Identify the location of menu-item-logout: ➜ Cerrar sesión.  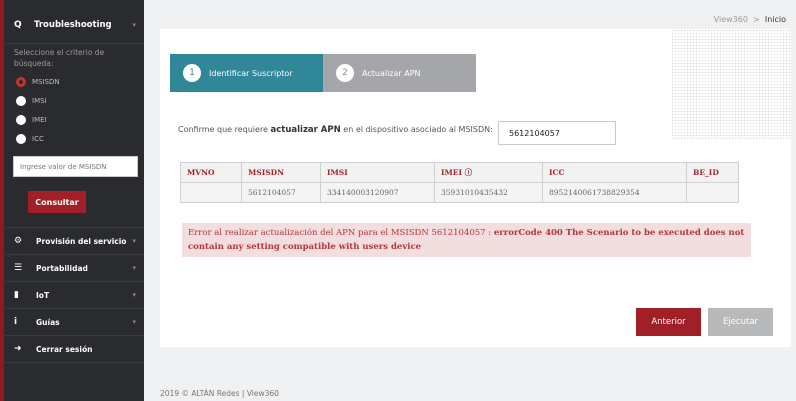
(74, 349).